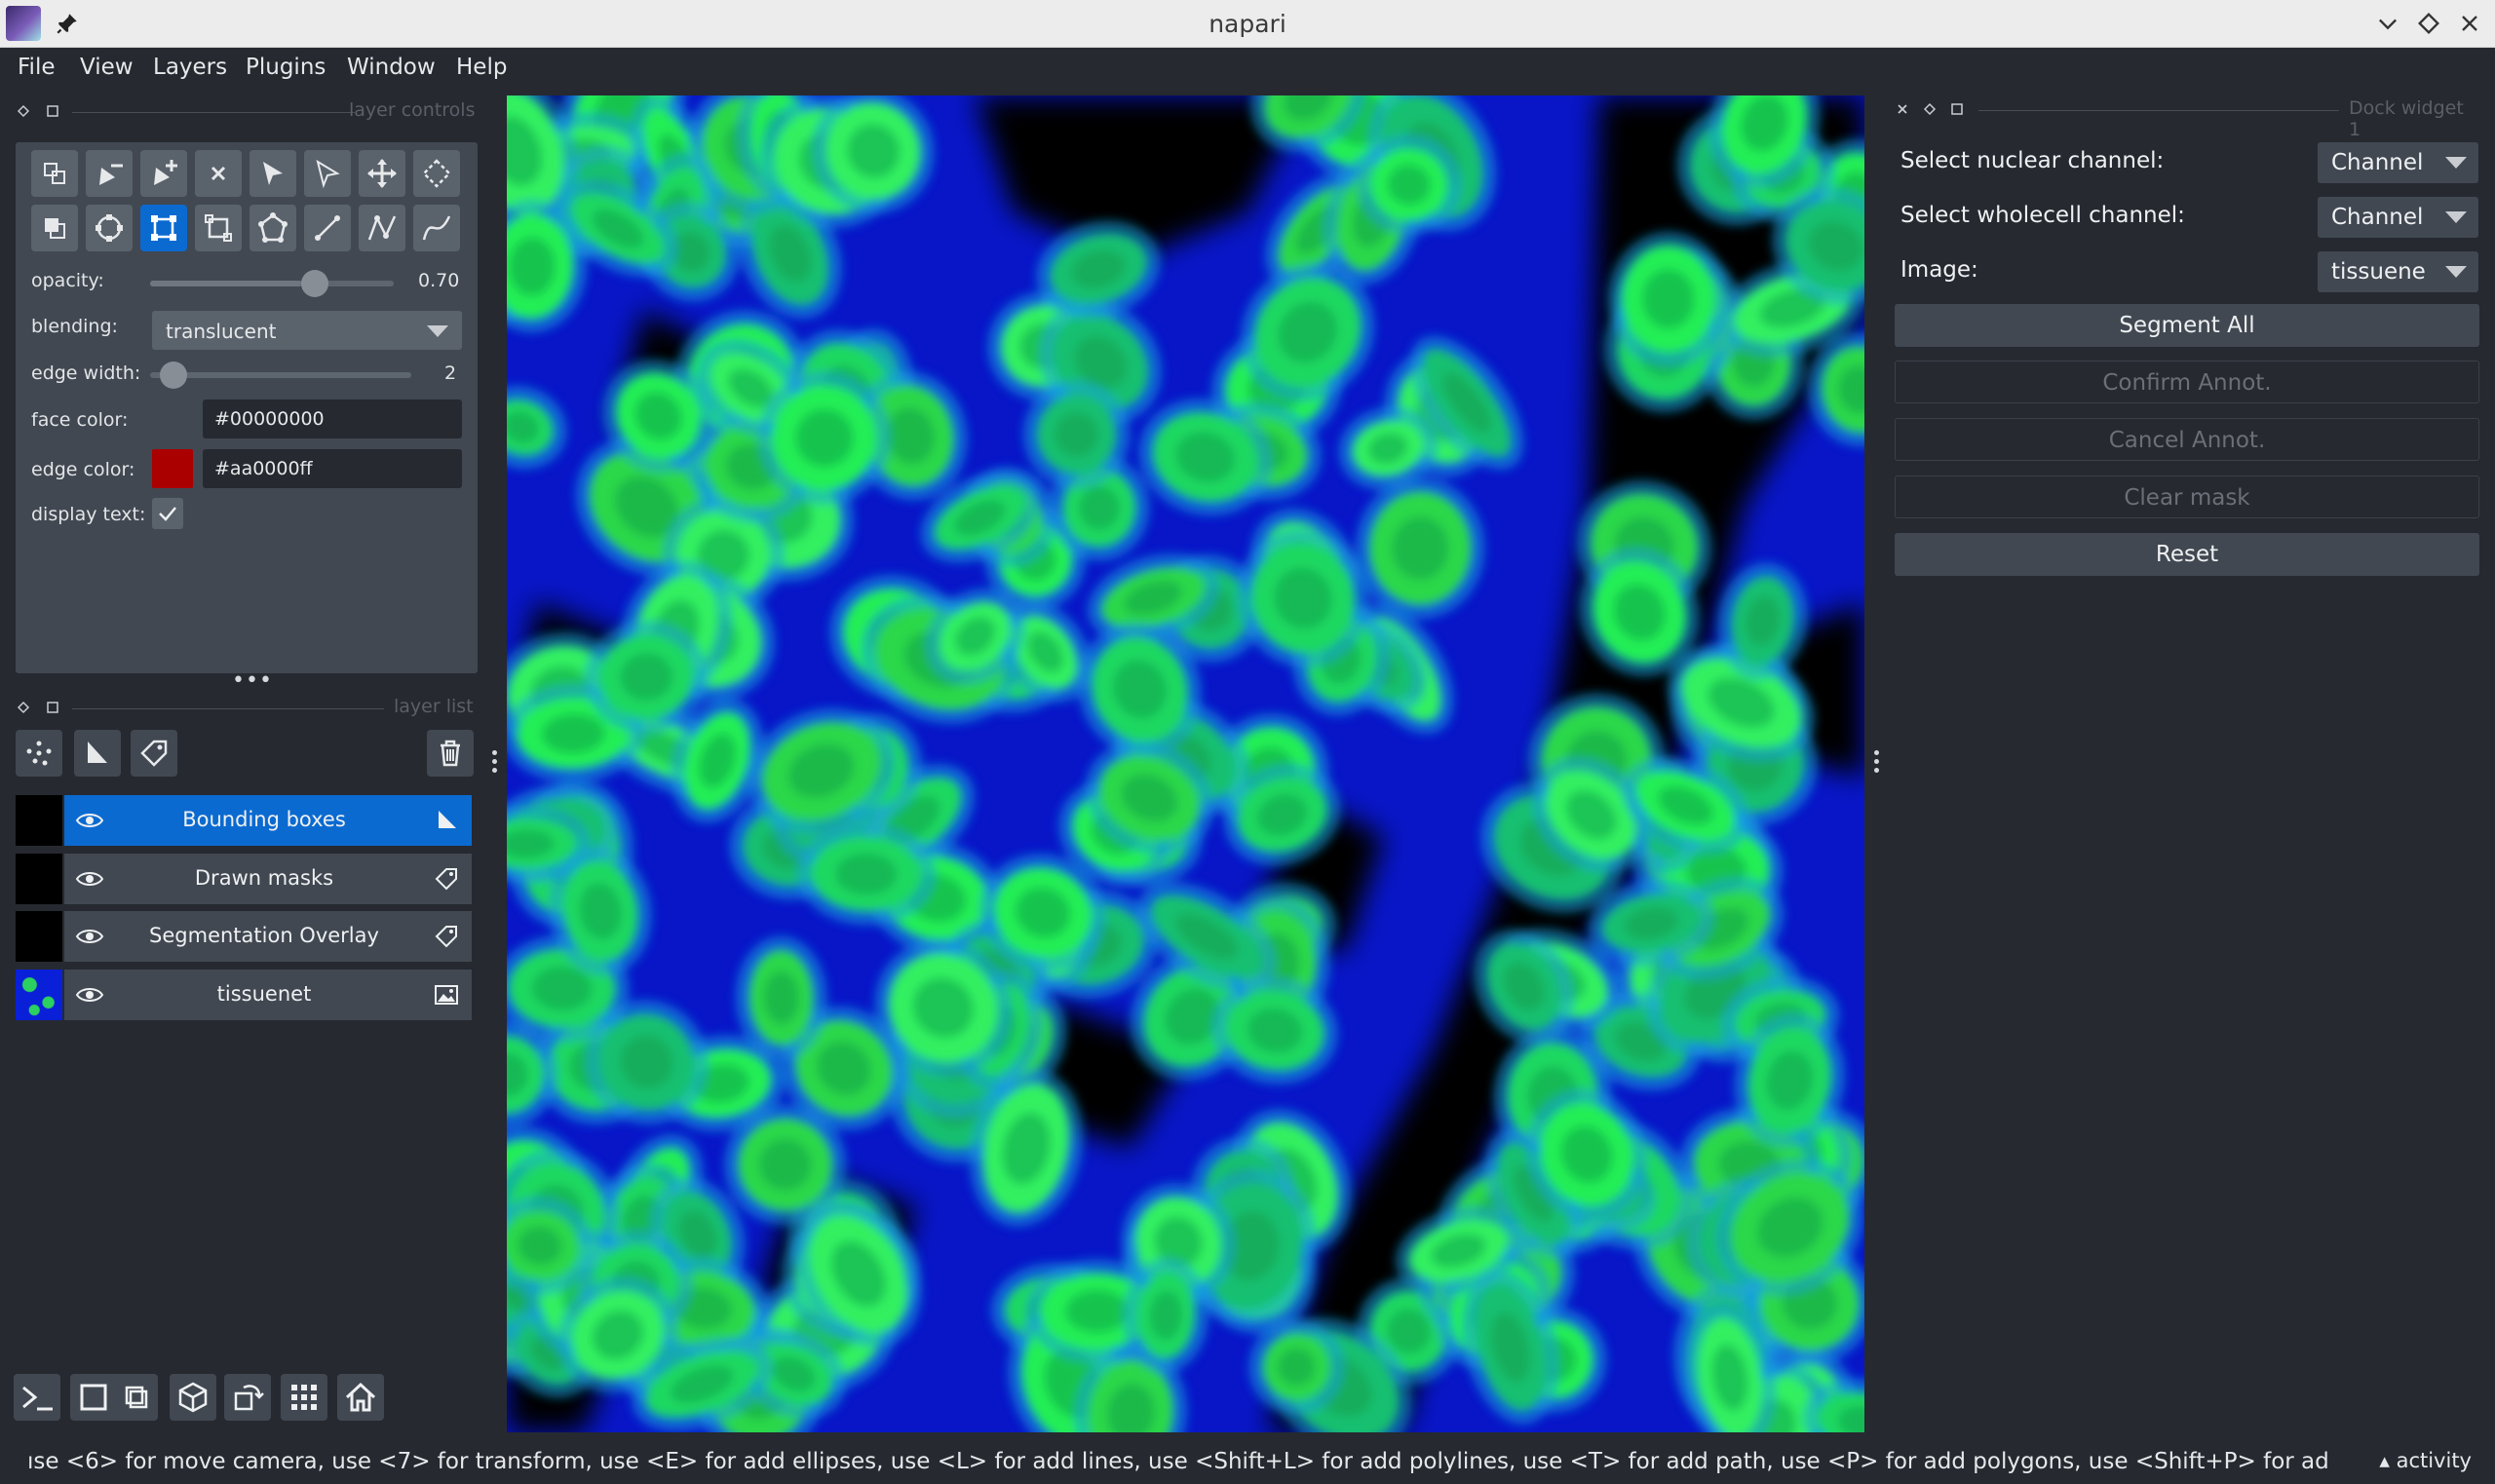 Image resolution: width=2495 pixels, height=1484 pixels. Describe the element at coordinates (264, 994) in the screenshot. I see `layer-name: tissuenet` at that location.